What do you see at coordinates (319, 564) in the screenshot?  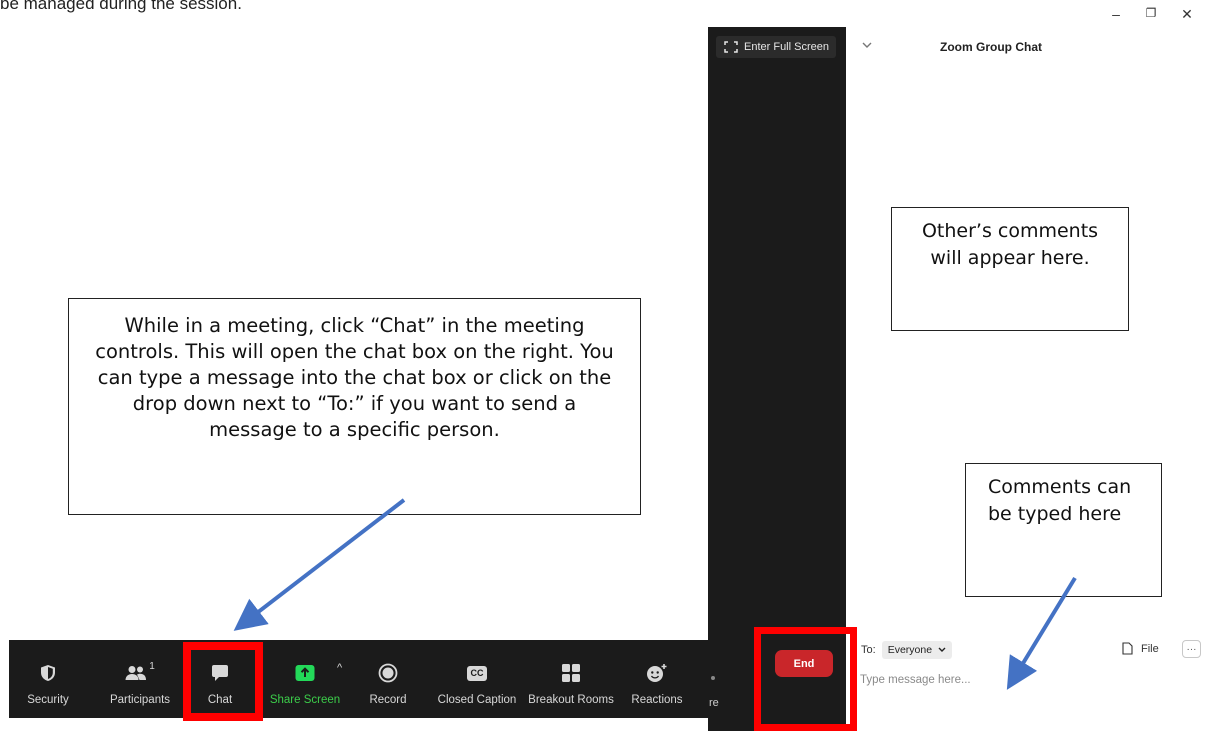 I see `arrow-to-chat` at bounding box center [319, 564].